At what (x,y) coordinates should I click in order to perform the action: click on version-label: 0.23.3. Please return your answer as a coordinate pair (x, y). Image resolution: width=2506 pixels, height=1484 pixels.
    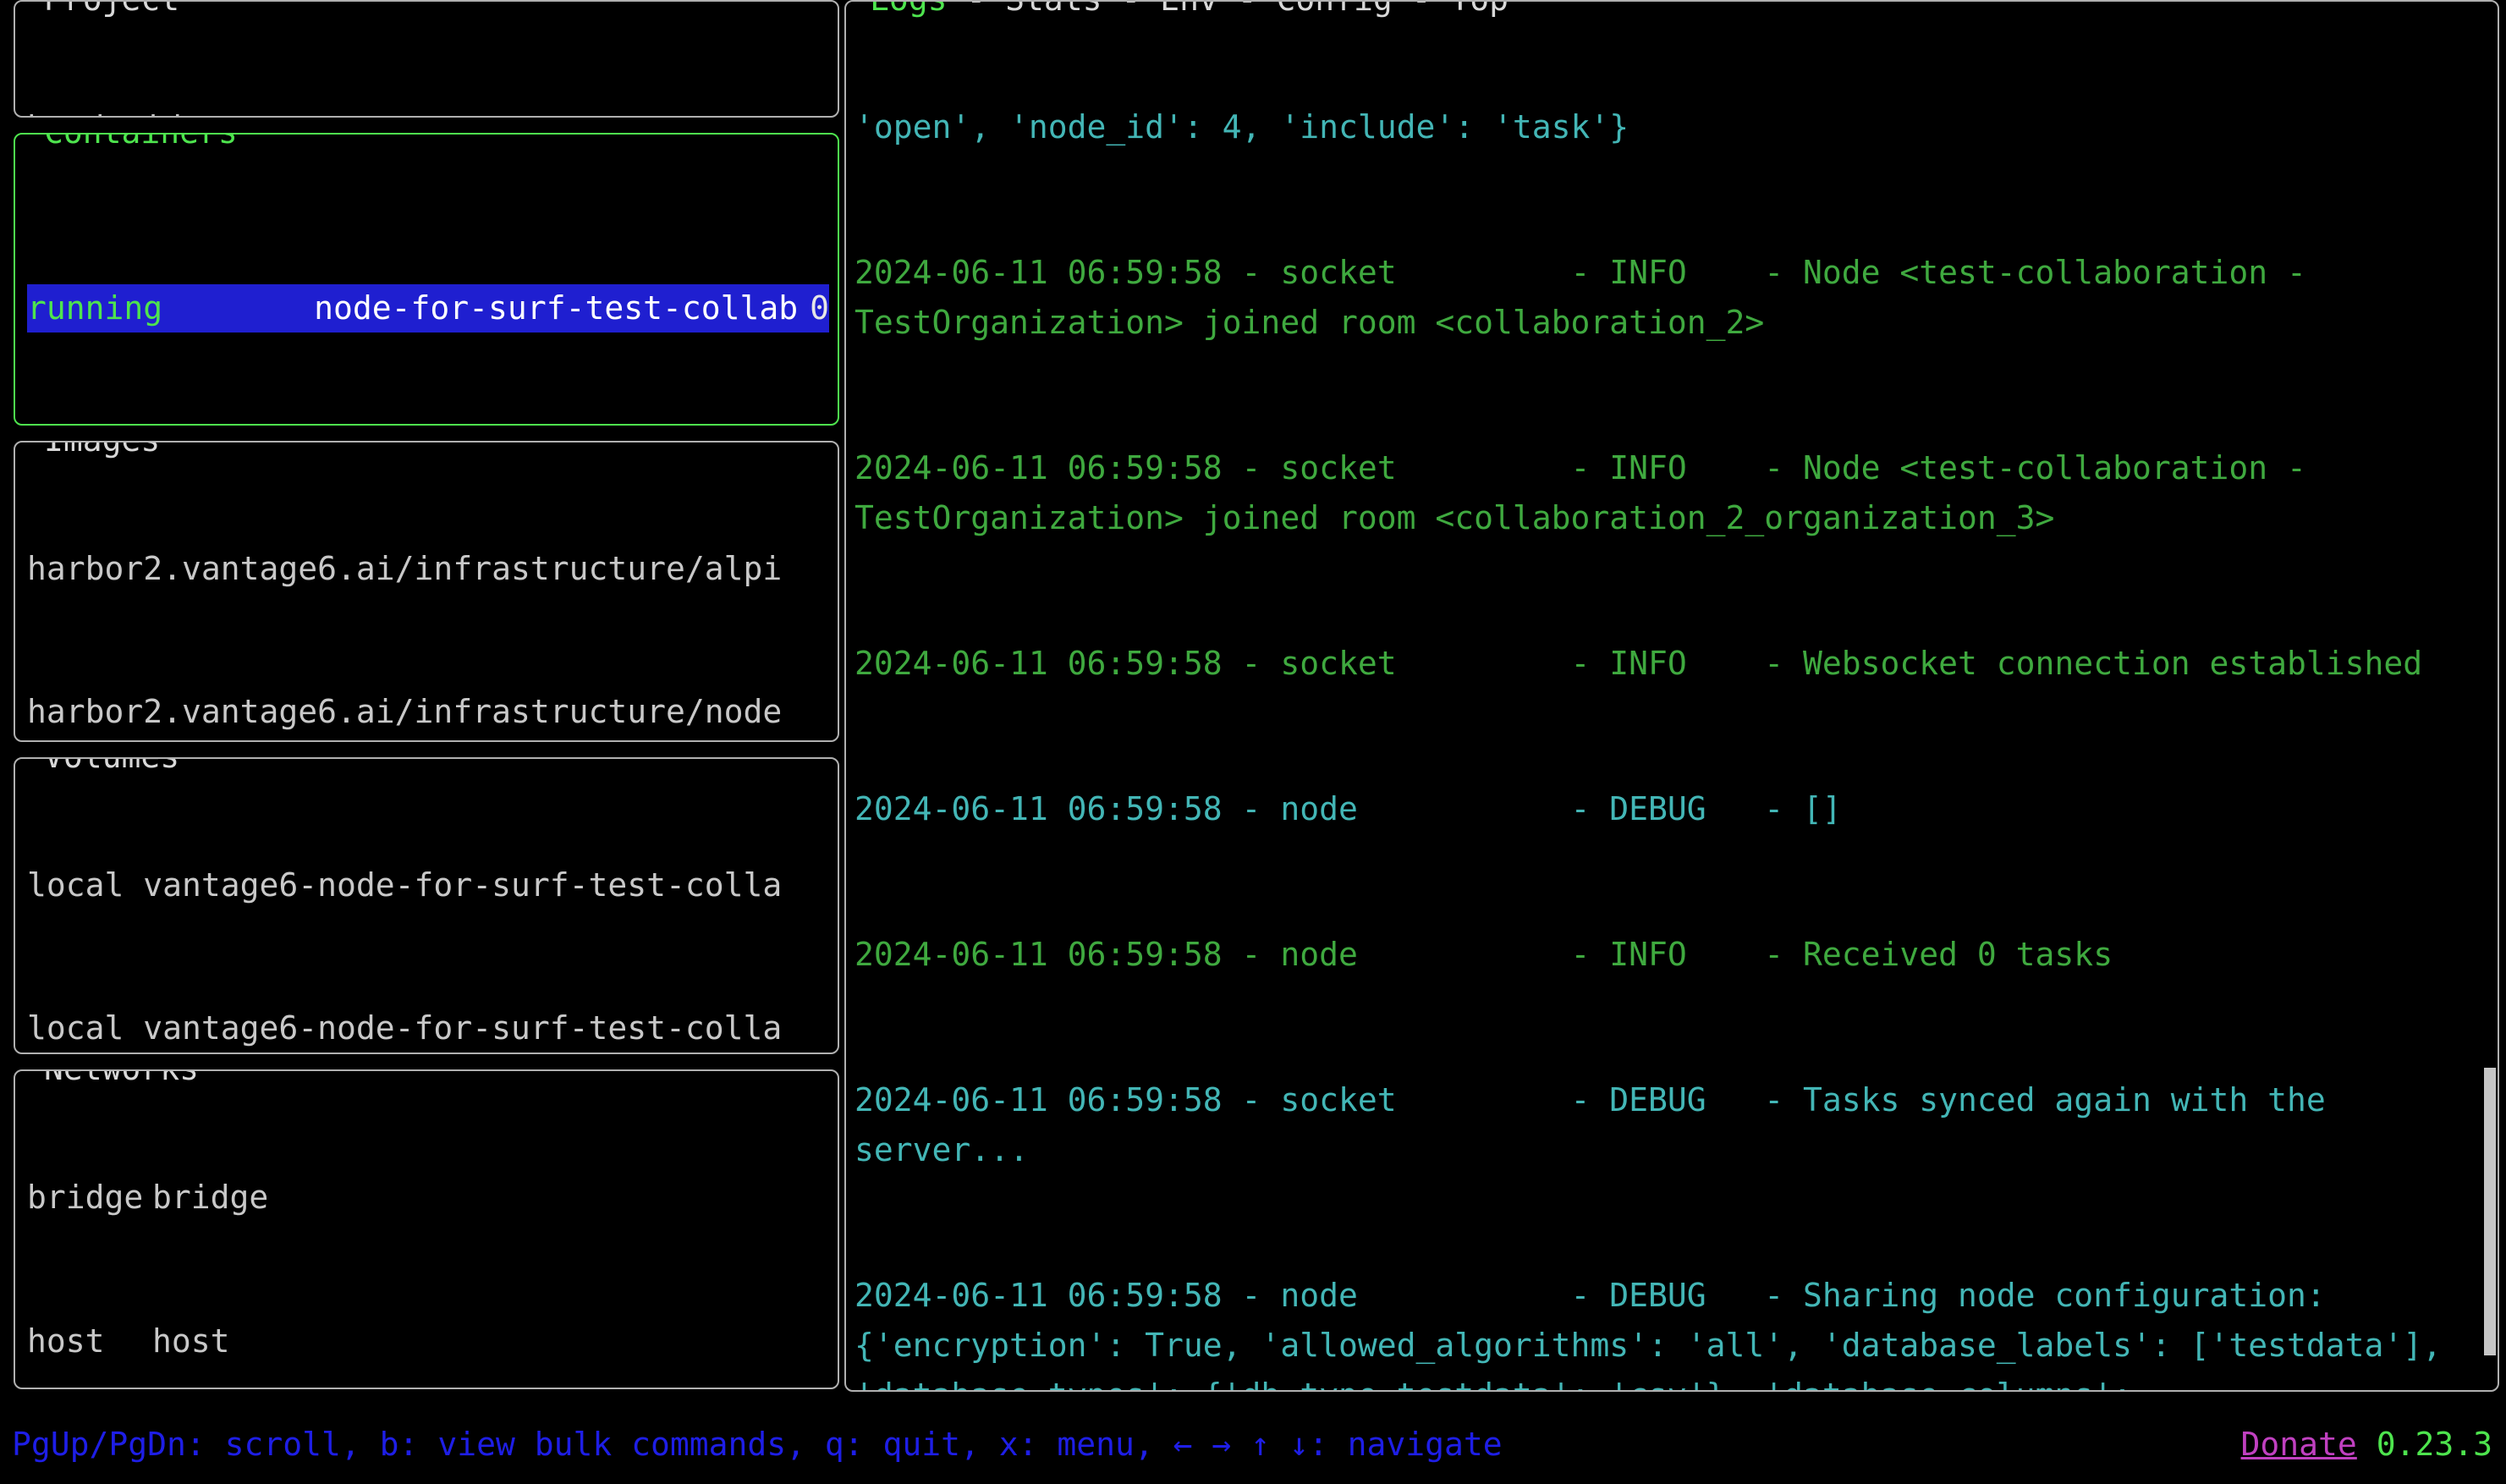
    Looking at the image, I should click on (2434, 1444).